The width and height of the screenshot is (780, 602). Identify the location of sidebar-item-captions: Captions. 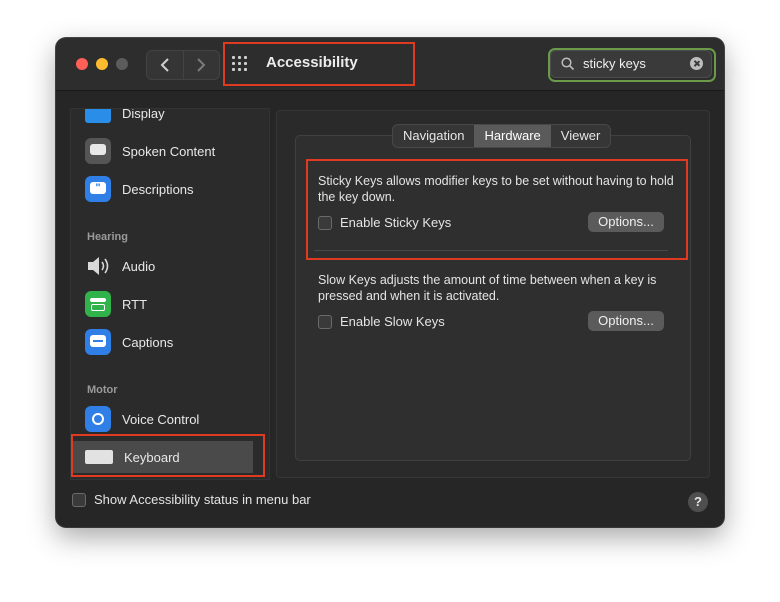
(170, 342).